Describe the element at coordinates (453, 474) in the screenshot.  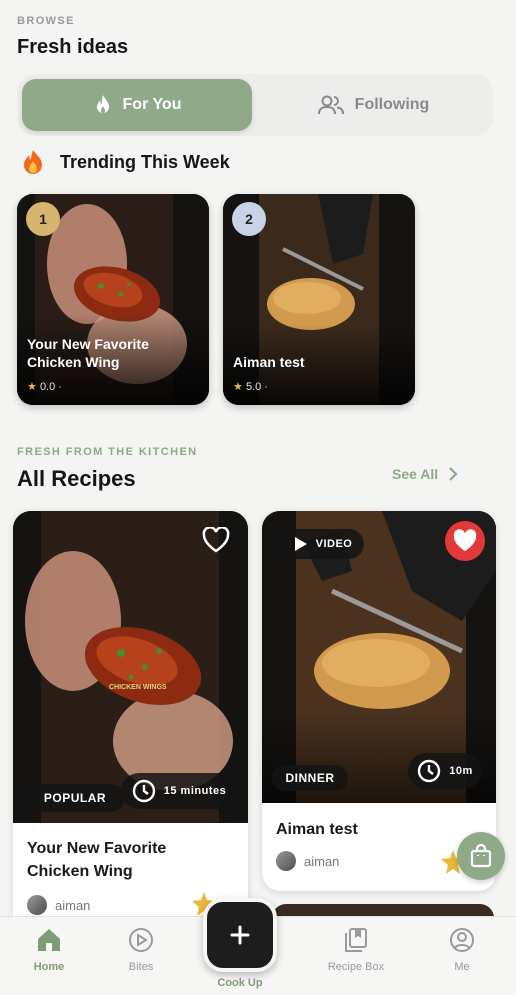
I see `chevron-right-icon` at that location.